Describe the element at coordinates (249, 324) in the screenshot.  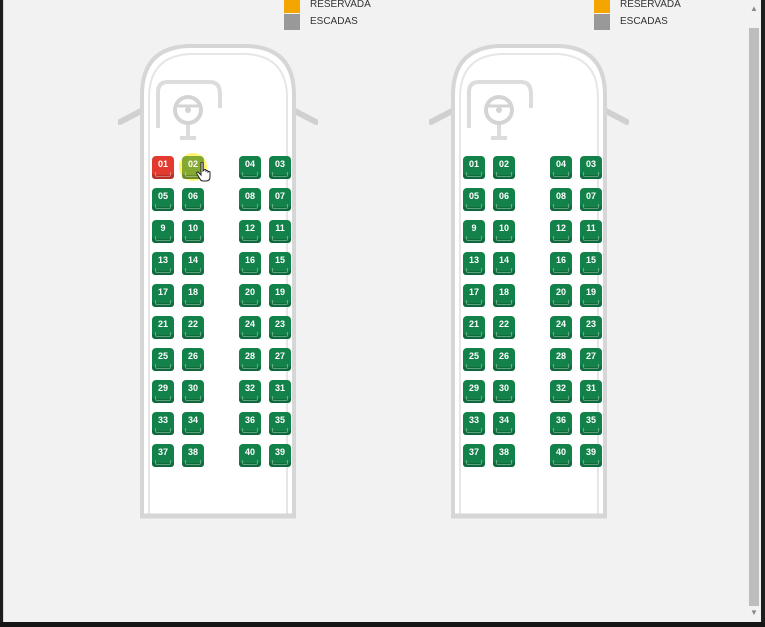
I see `seat-number: 24` at that location.